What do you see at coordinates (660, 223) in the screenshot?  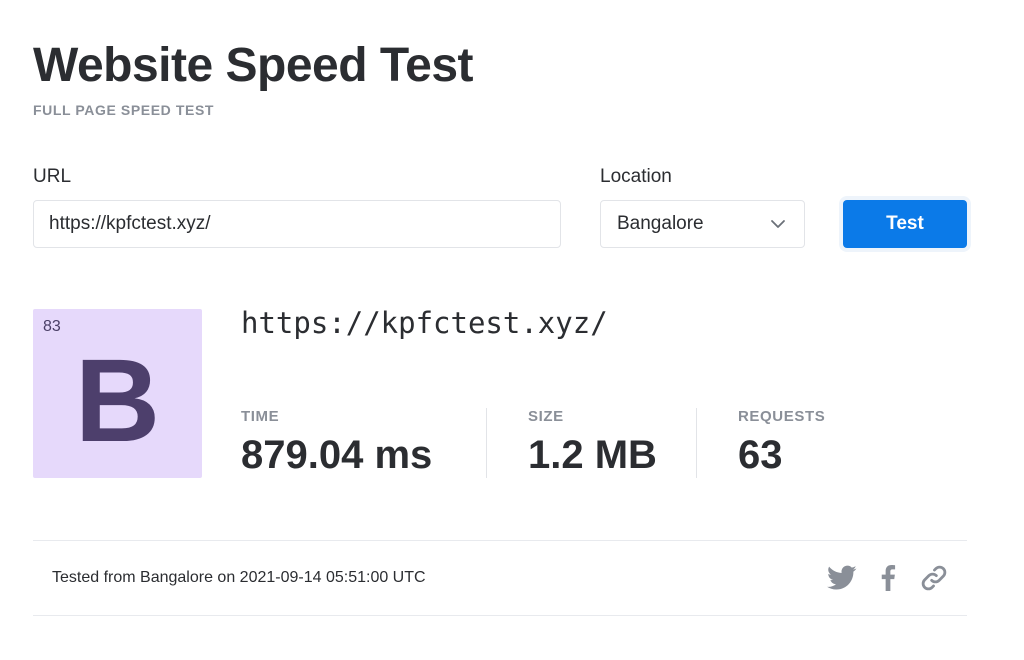 I see `location-select-value: Bangalore` at bounding box center [660, 223].